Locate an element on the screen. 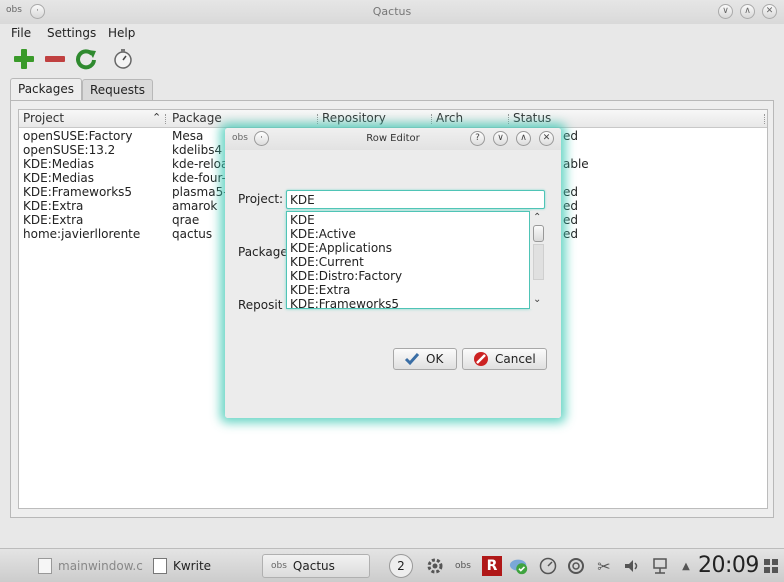 The image size is (784, 582). project-input is located at coordinates (415, 199).